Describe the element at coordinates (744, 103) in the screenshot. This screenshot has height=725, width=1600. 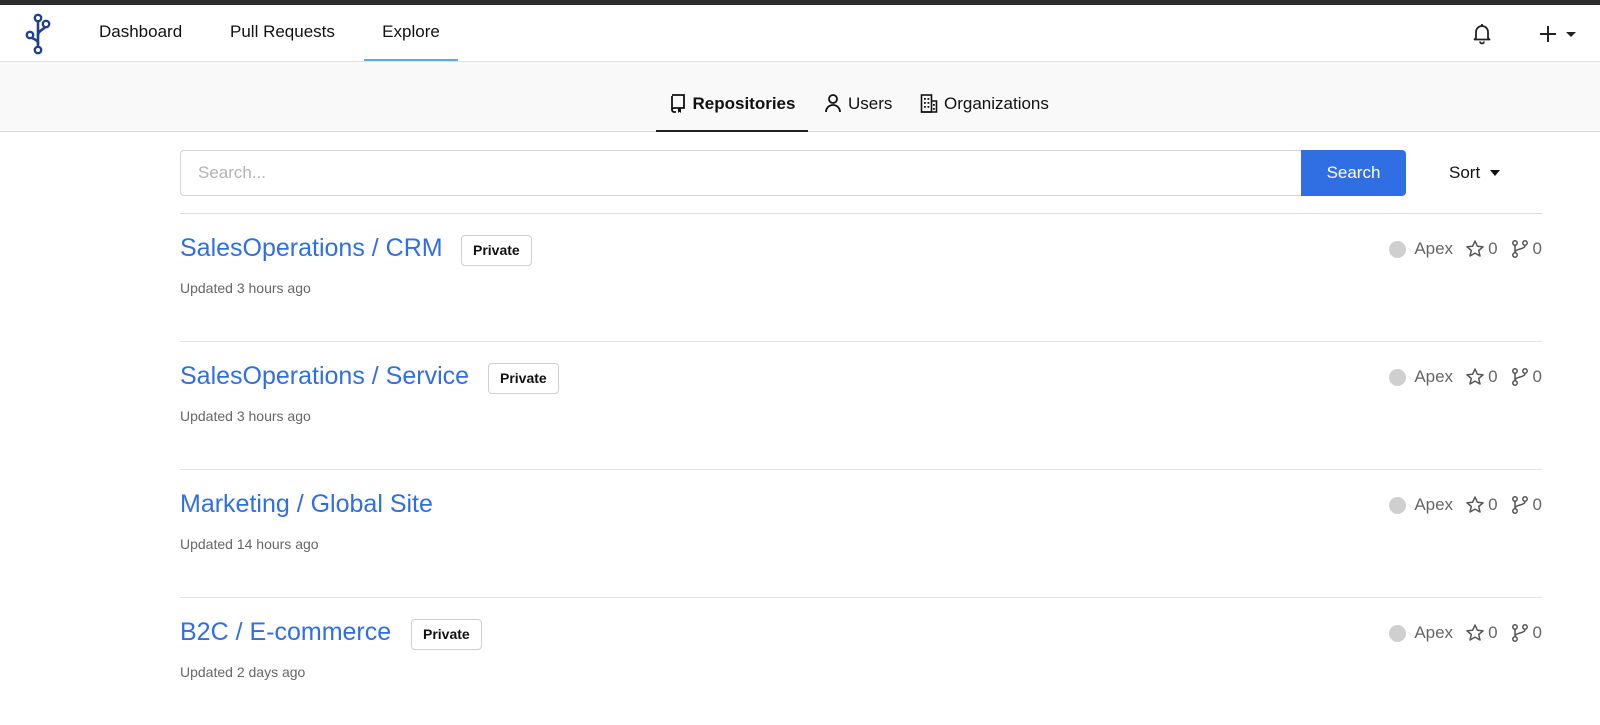
I see `tab-repositories-label: Repositories` at that location.